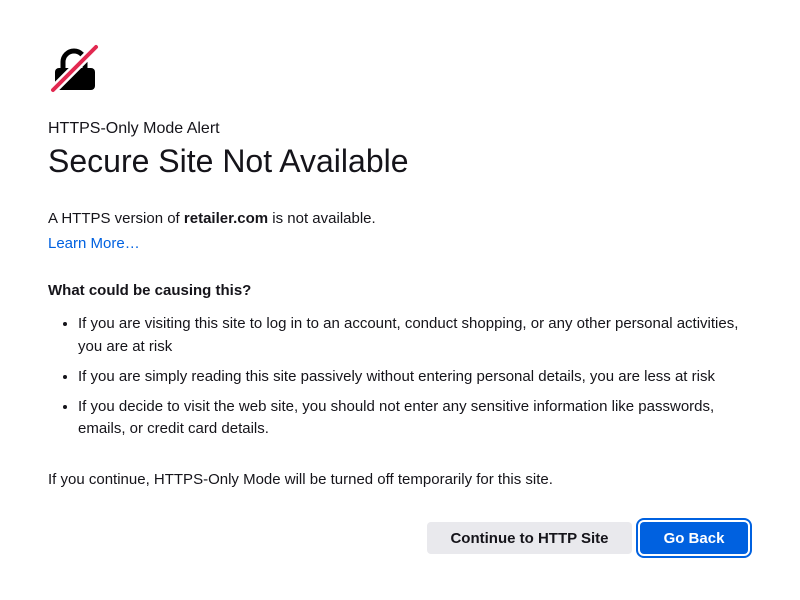 This screenshot has height=600, width=800. What do you see at coordinates (150, 290) in the screenshot?
I see `causes-heading: What could be causing this?` at bounding box center [150, 290].